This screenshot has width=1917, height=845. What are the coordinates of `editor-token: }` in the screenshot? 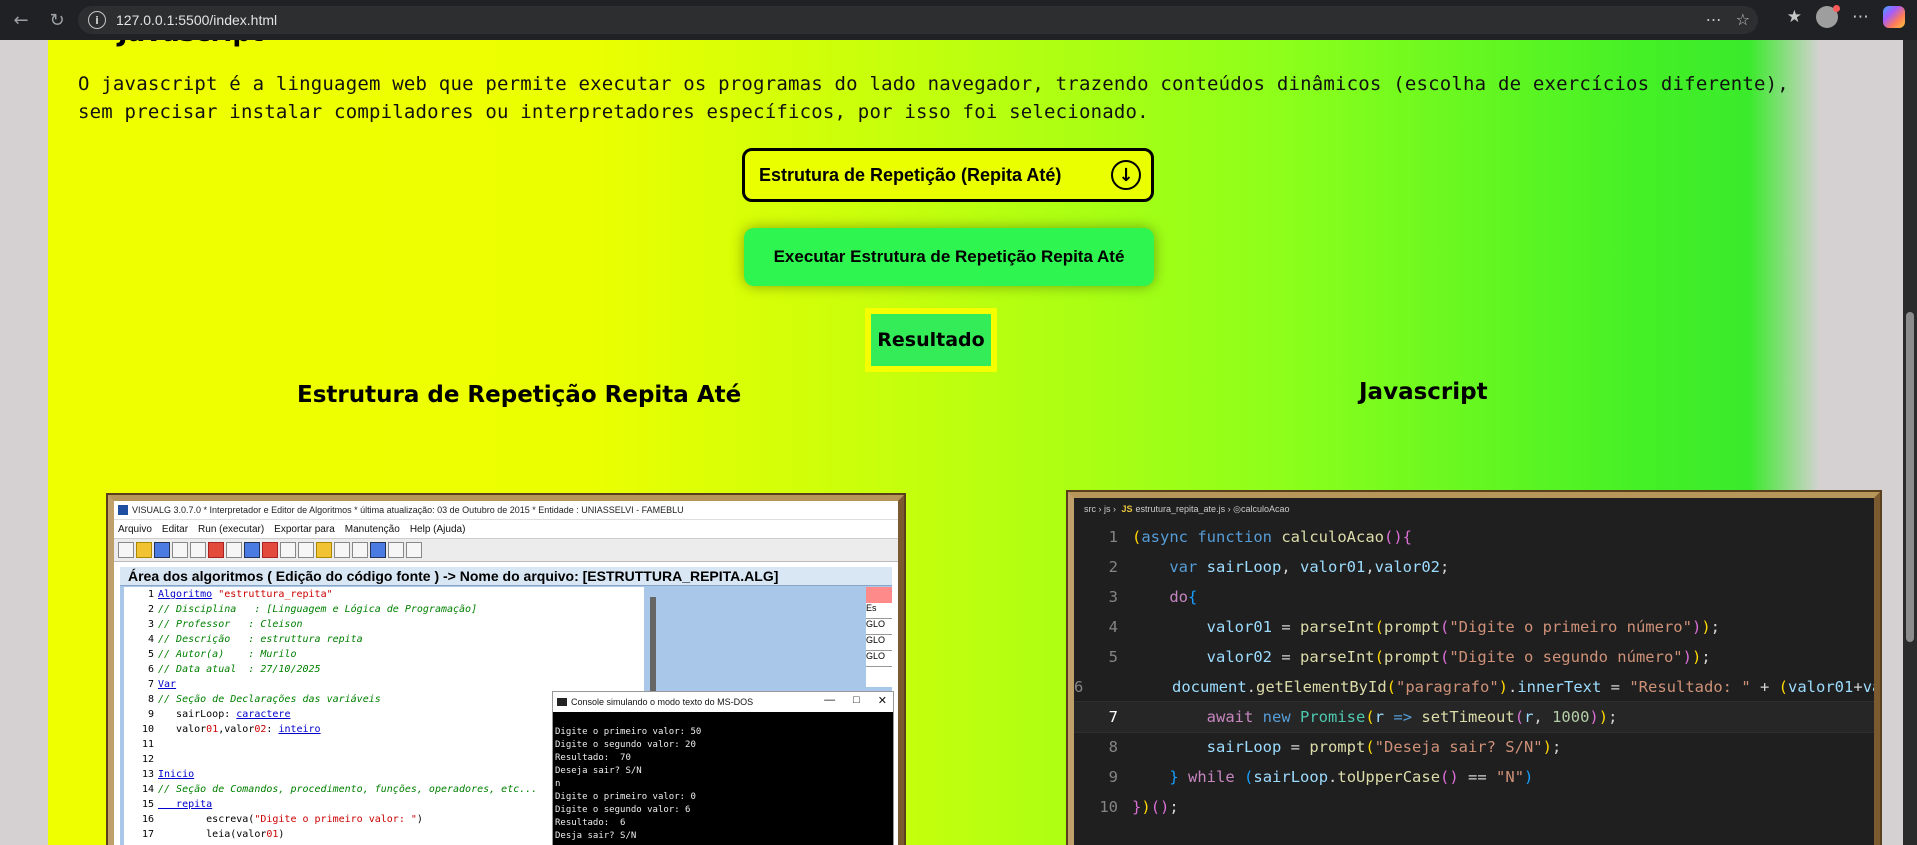 It's located at (1137, 807).